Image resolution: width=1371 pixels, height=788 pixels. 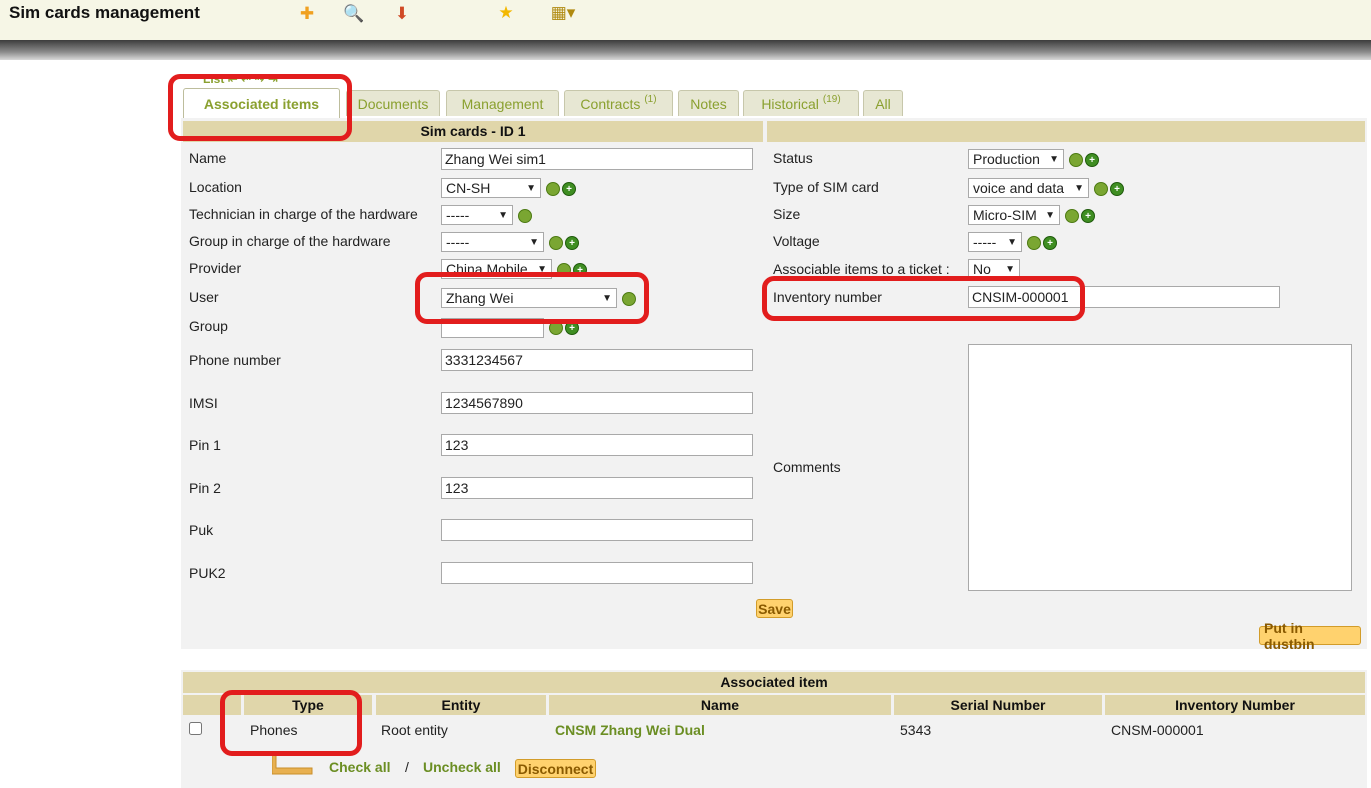 I want to click on technician-value: -----, so click(x=458, y=215).